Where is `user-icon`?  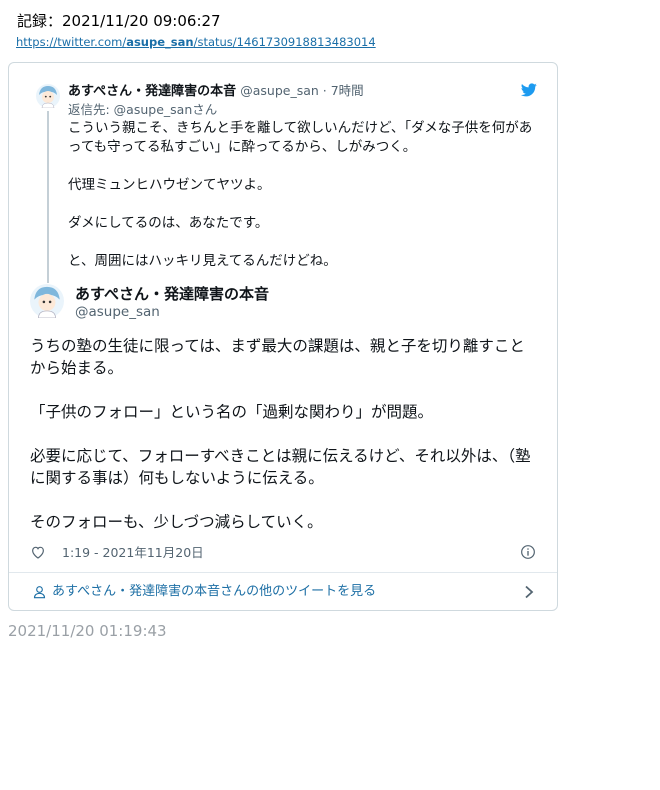
user-icon is located at coordinates (39, 592).